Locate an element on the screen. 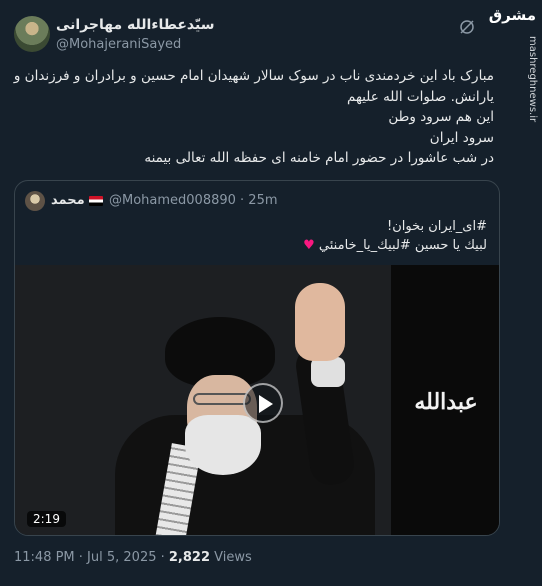 Image resolution: width=542 pixels, height=586 pixels. quoted-hashtag-line: #ای_ایران بخوان! is located at coordinates (267, 226).